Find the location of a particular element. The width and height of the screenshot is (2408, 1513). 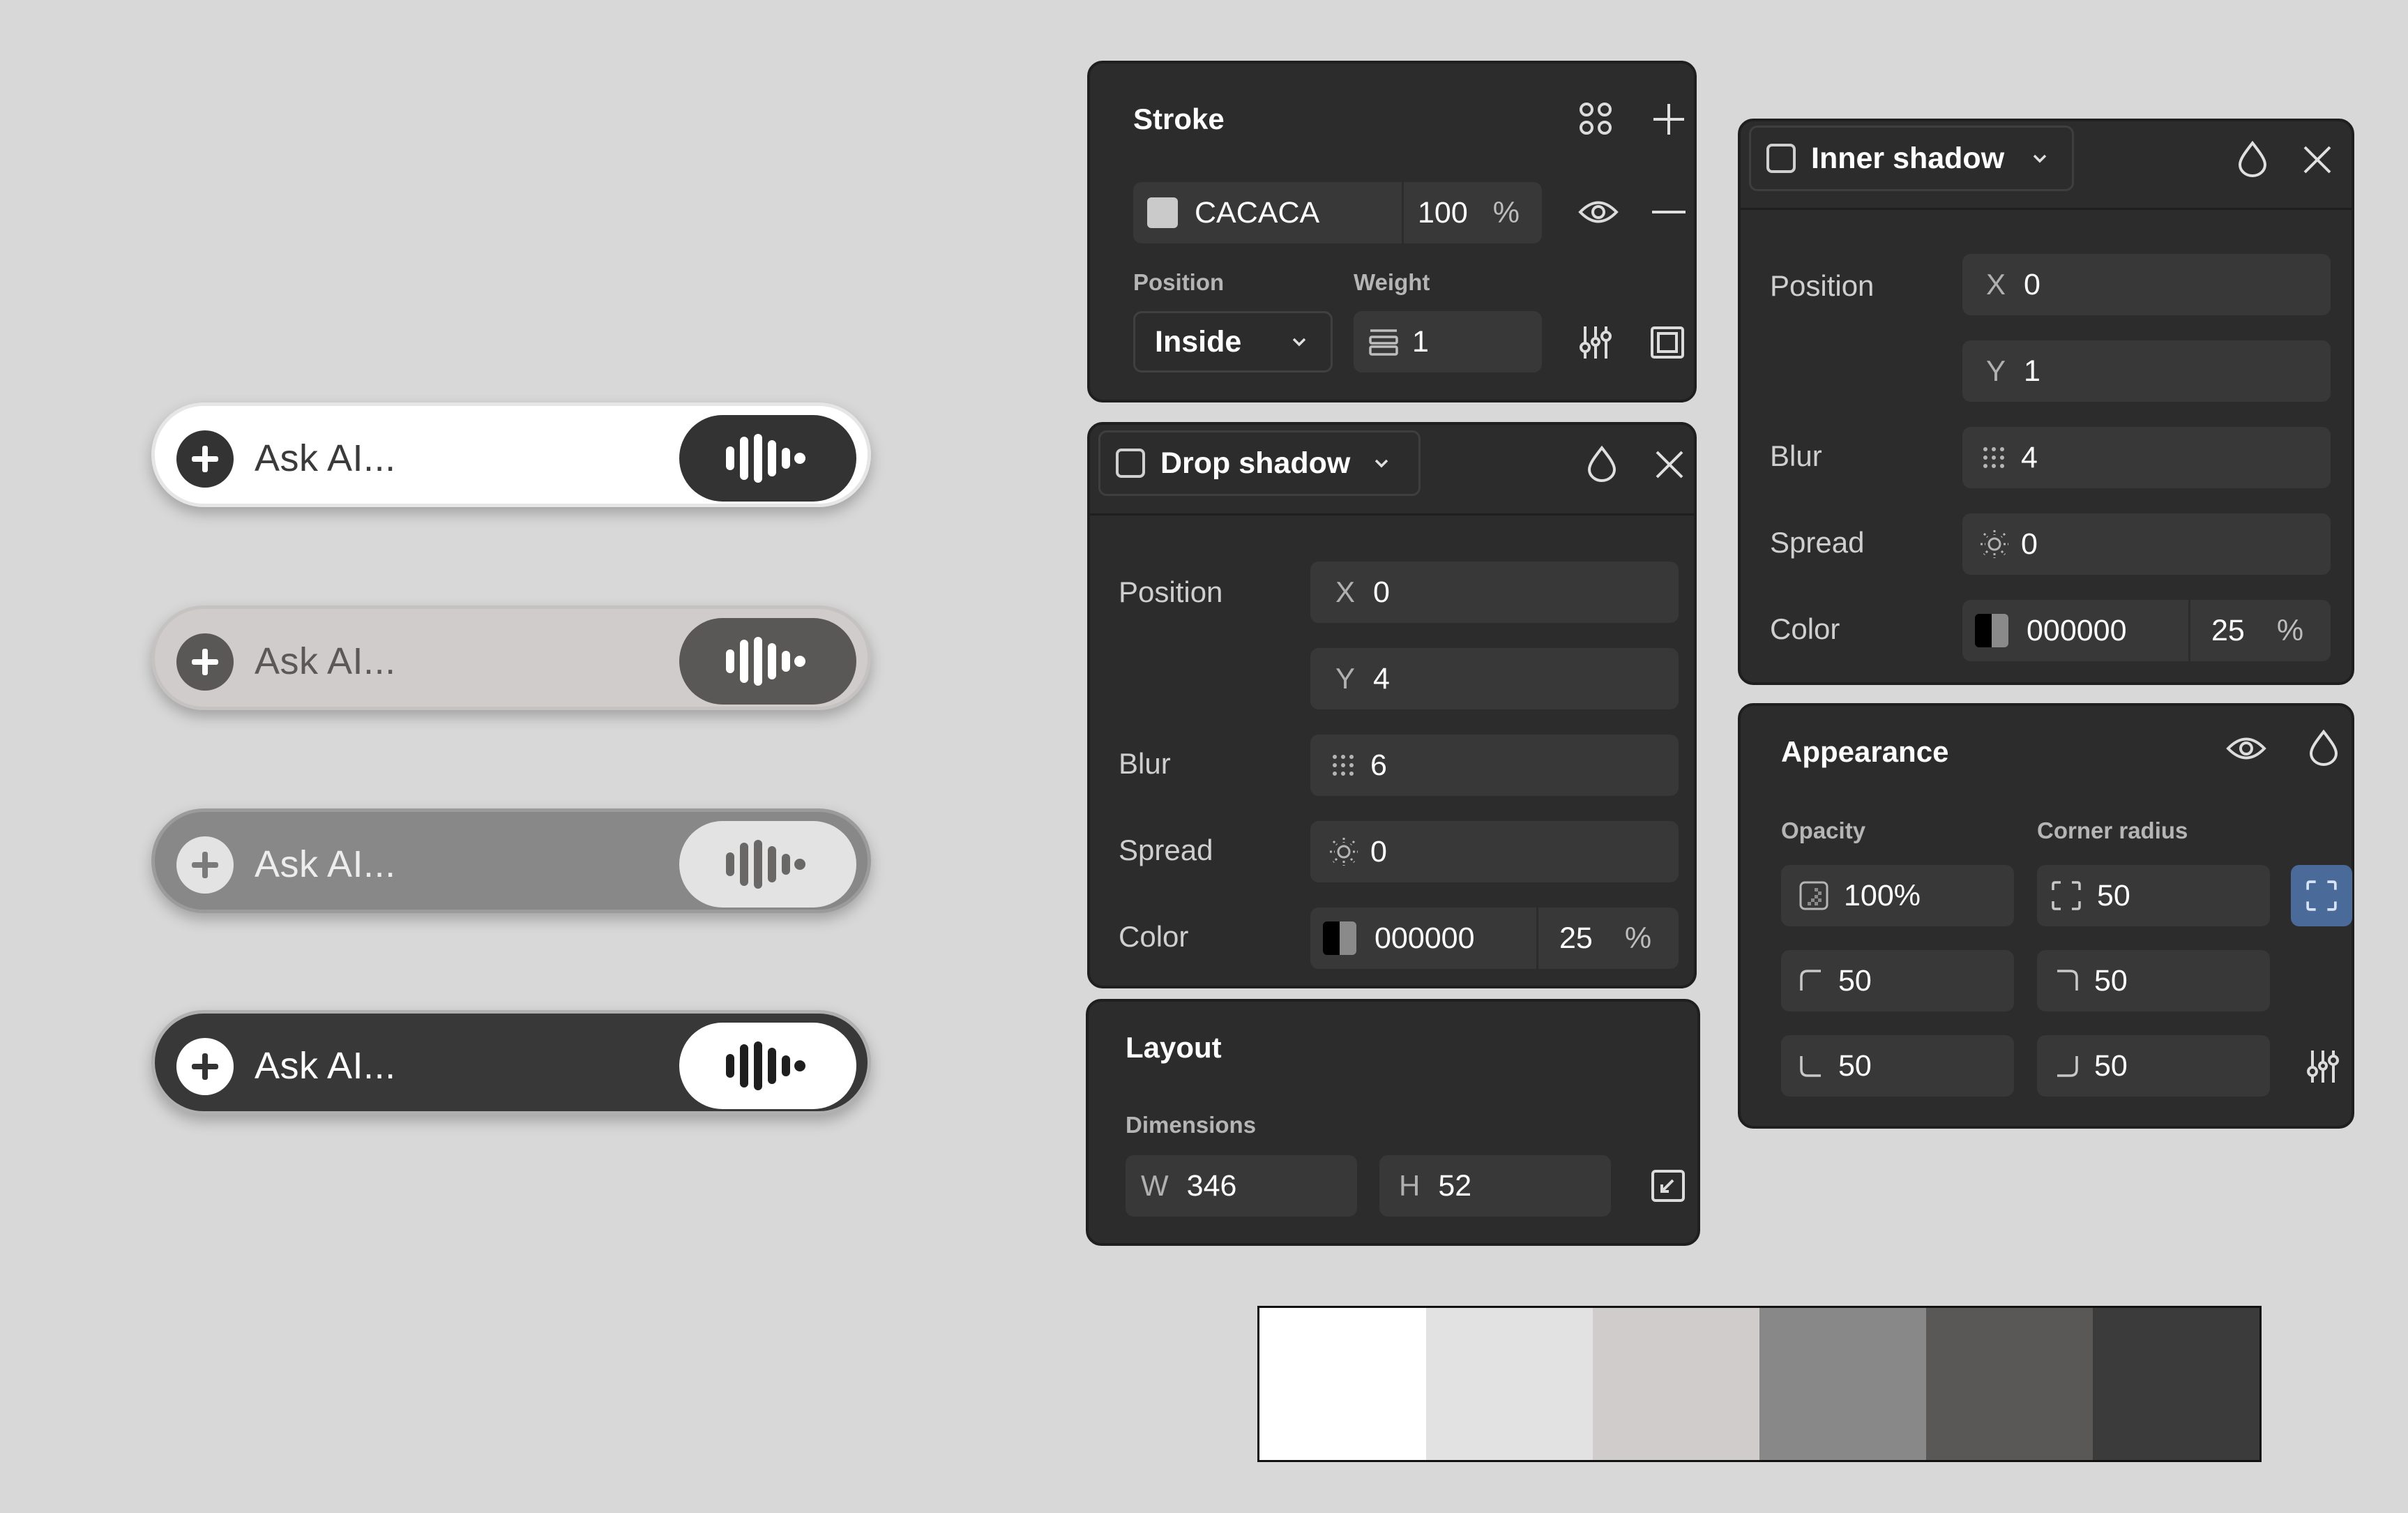

corner-bottom-right-value: 50 is located at coordinates (2111, 1066).